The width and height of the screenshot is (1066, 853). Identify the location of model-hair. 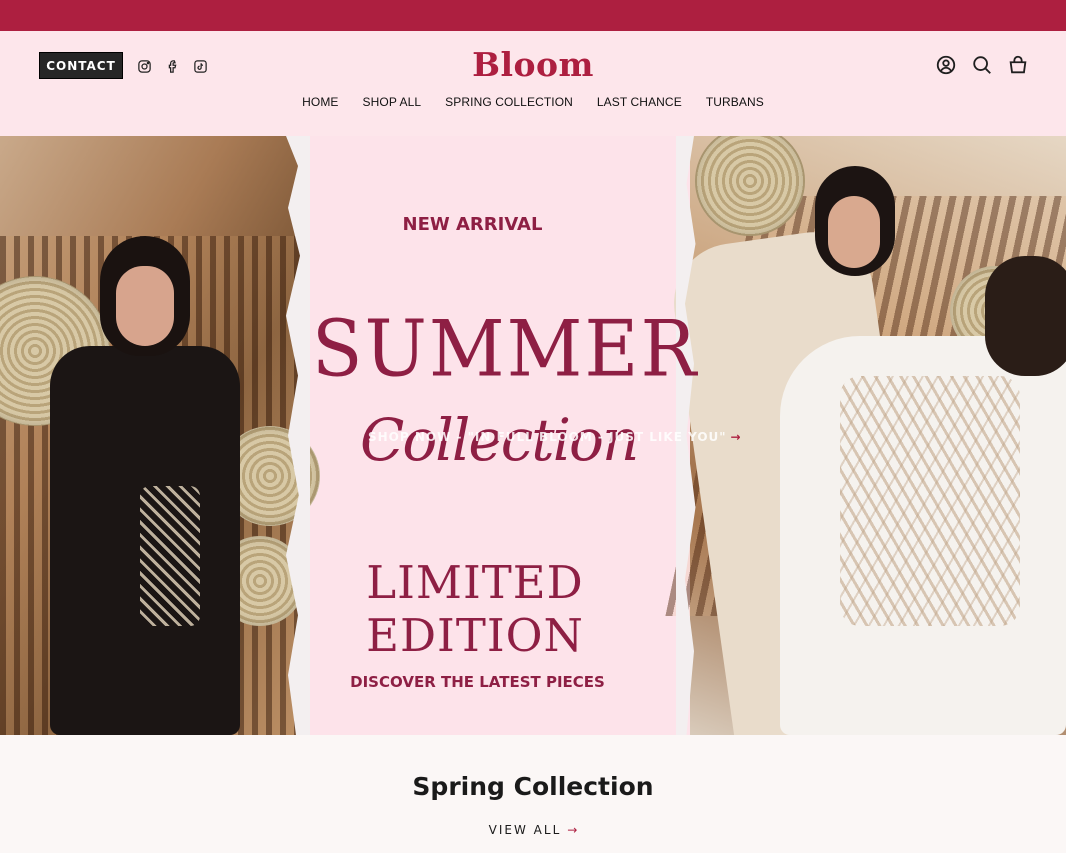
(1025, 316).